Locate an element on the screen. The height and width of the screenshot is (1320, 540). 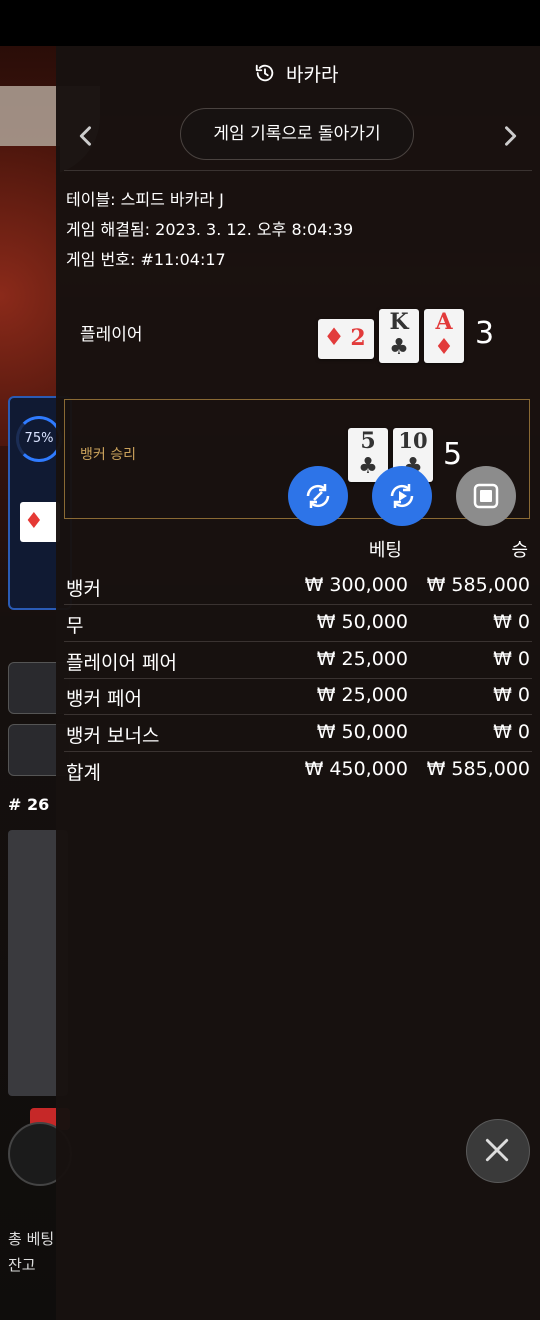
table-row: 뱅커 보너스 ₩ 50,000 ₩ 0 is located at coordinates (298, 733).